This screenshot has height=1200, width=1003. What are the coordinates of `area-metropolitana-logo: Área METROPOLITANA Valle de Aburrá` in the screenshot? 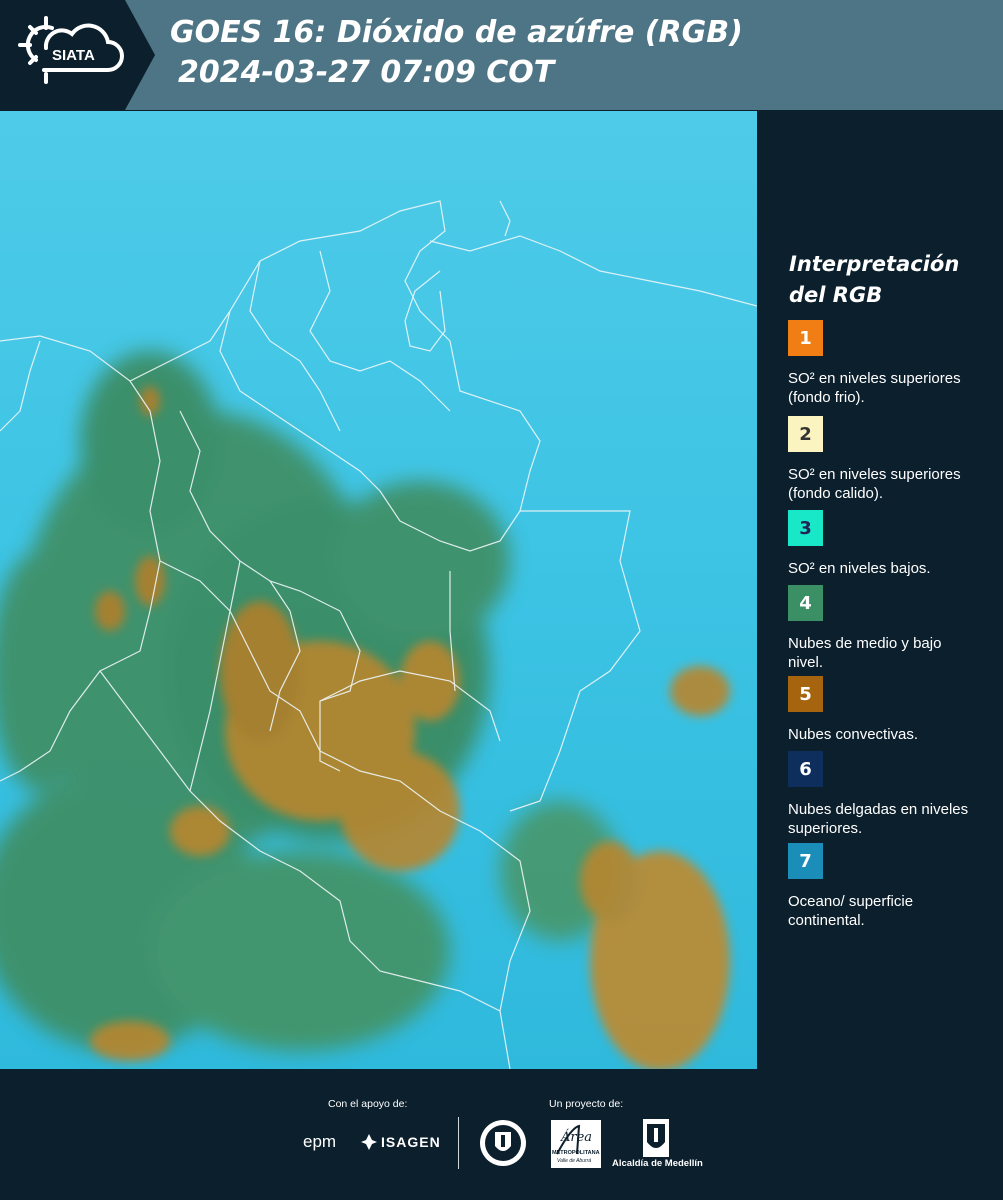 It's located at (576, 1144).